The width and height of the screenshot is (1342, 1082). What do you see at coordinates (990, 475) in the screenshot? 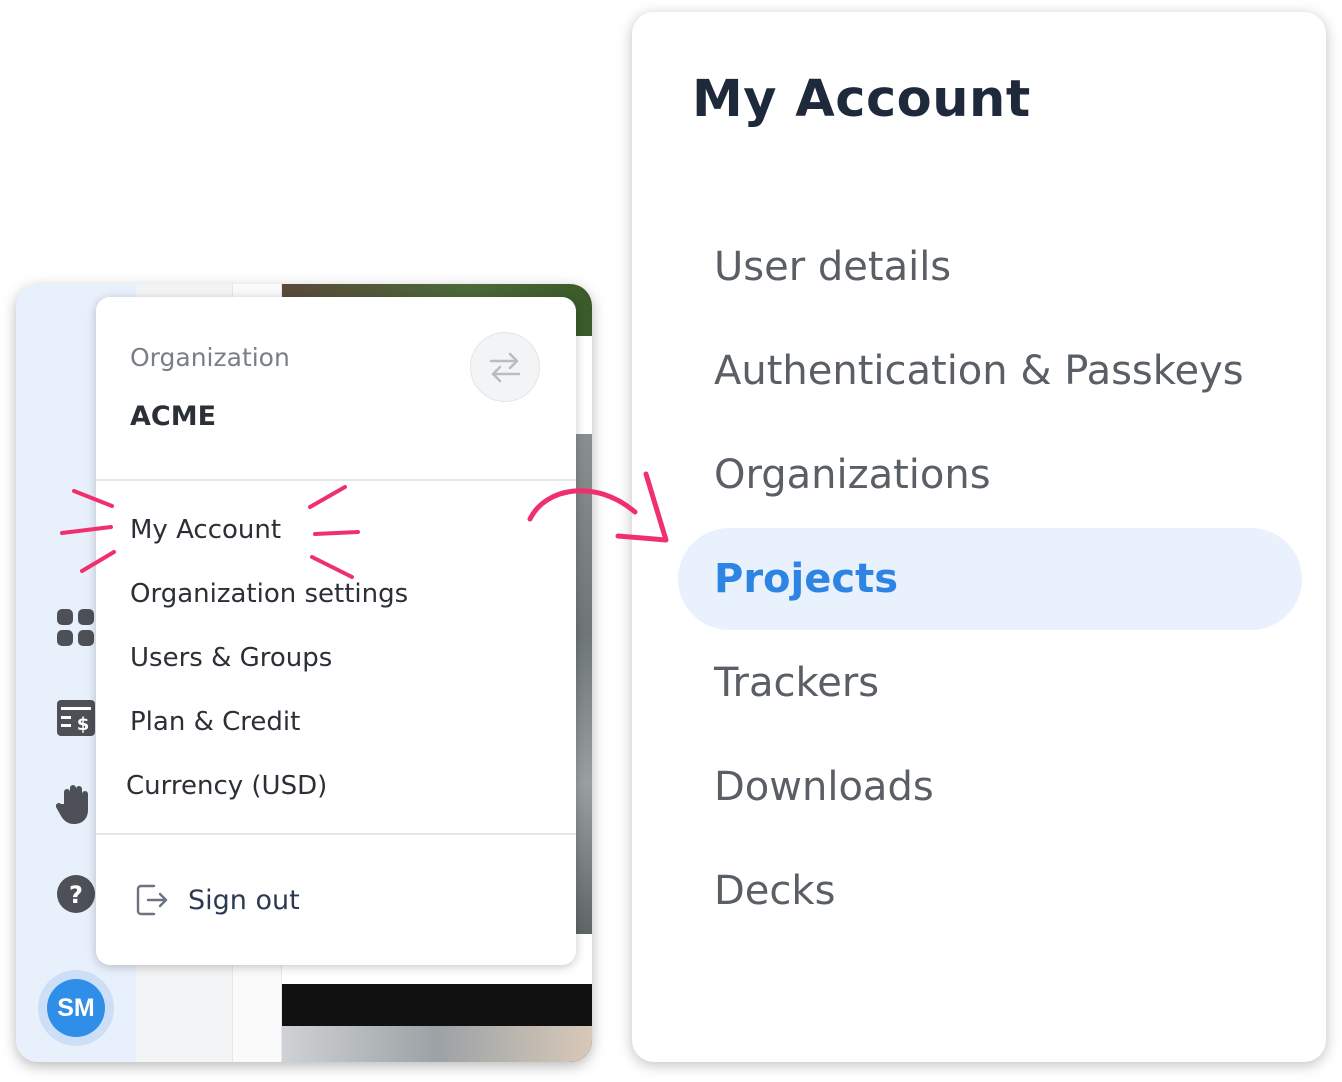
I see `nav-item-organizations: Organizations` at bounding box center [990, 475].